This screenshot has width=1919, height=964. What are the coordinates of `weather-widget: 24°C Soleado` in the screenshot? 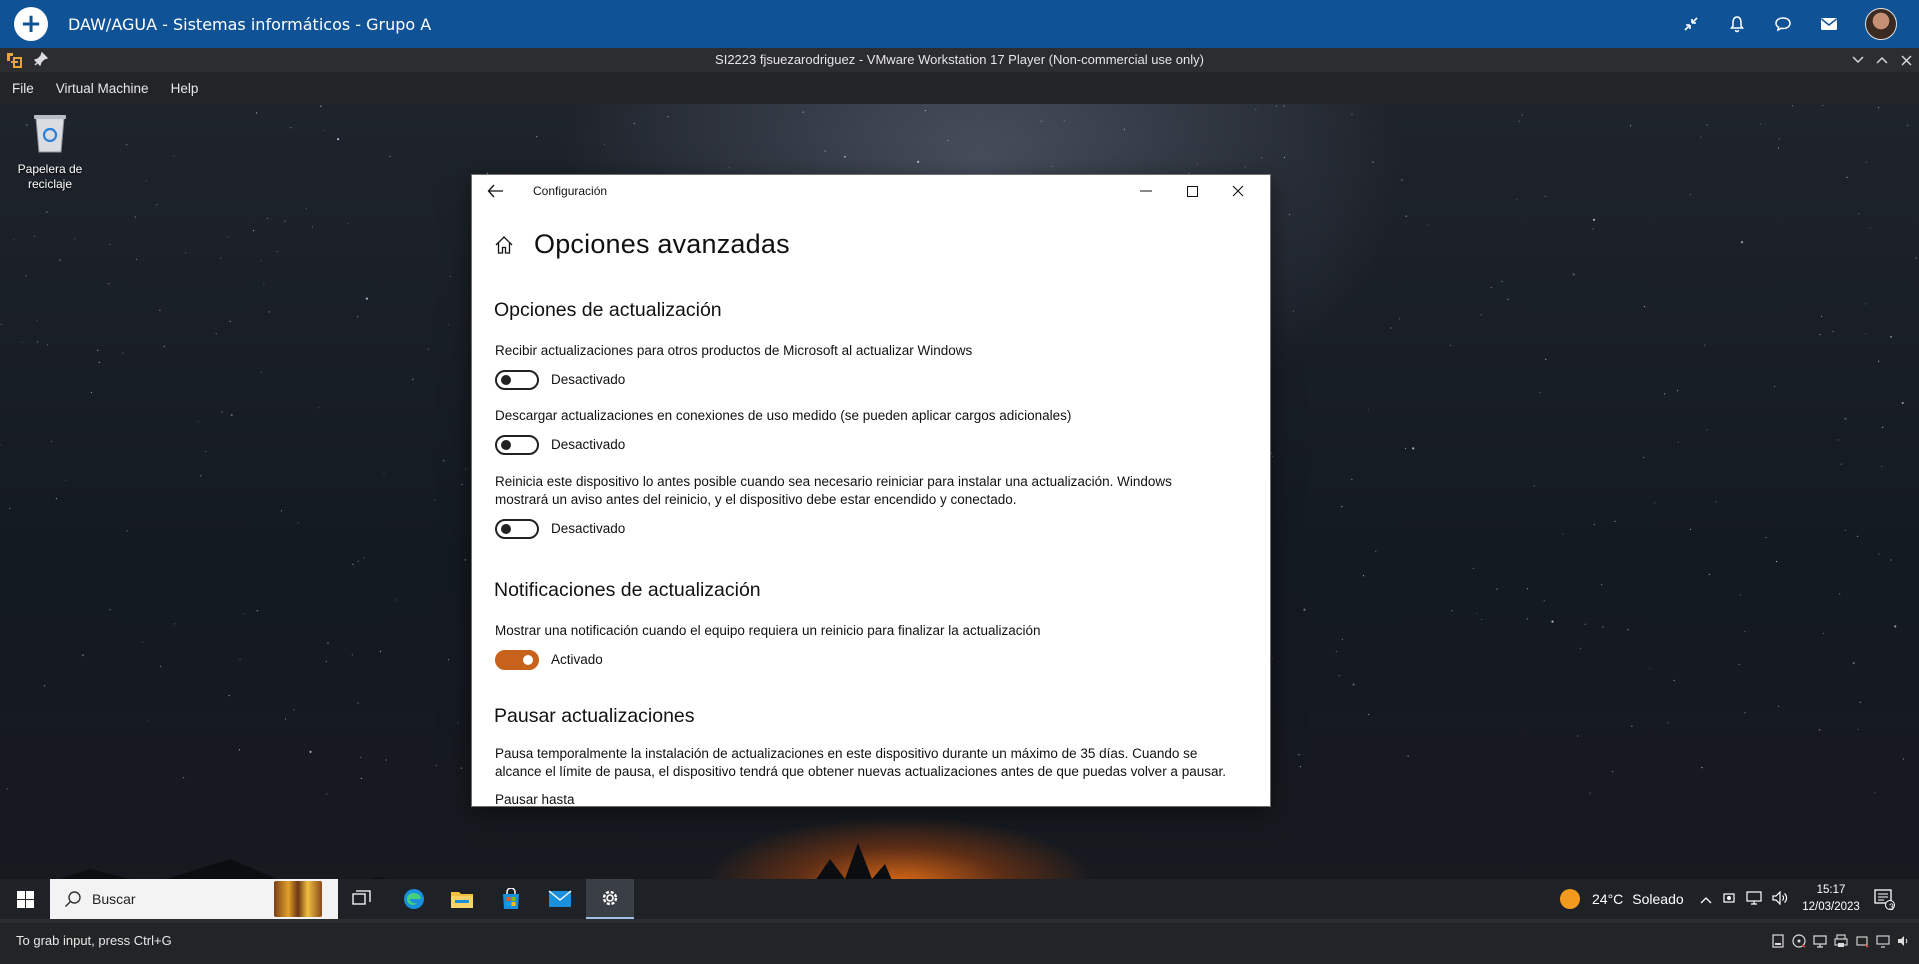 It's located at (1622, 899).